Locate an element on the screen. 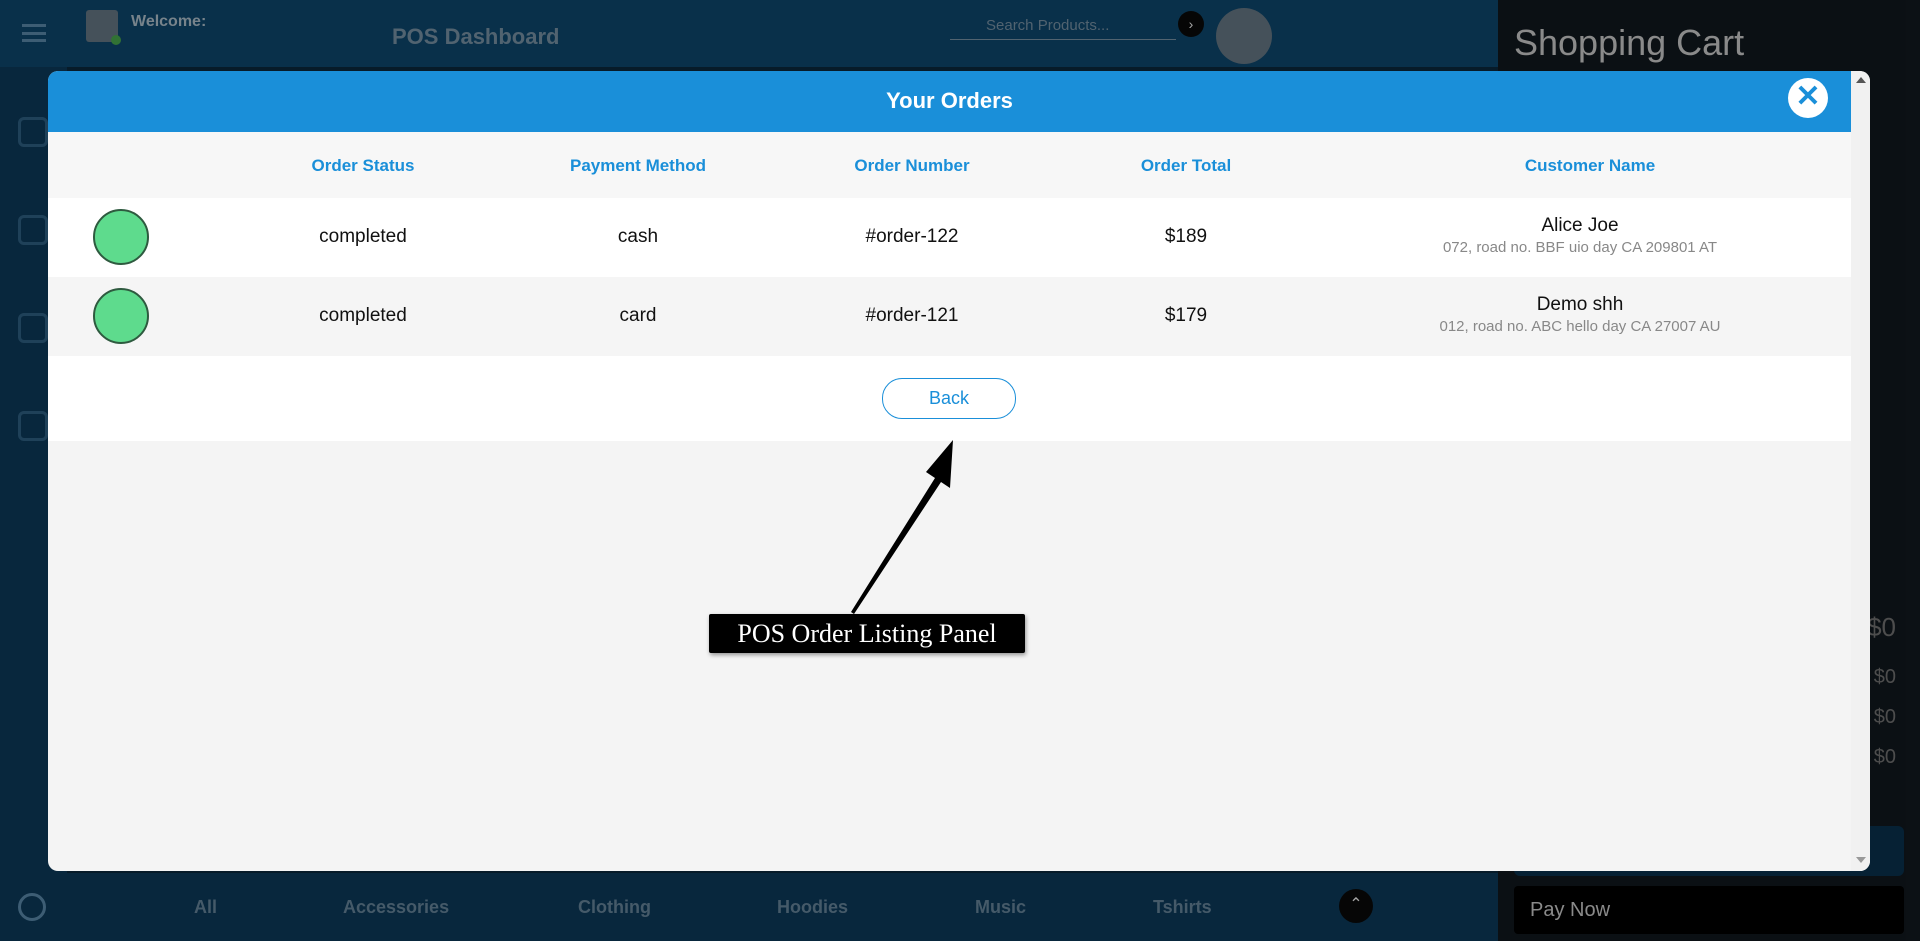 Image resolution: width=1920 pixels, height=941 pixels. annotation-arrow-icon is located at coordinates (902, 527).